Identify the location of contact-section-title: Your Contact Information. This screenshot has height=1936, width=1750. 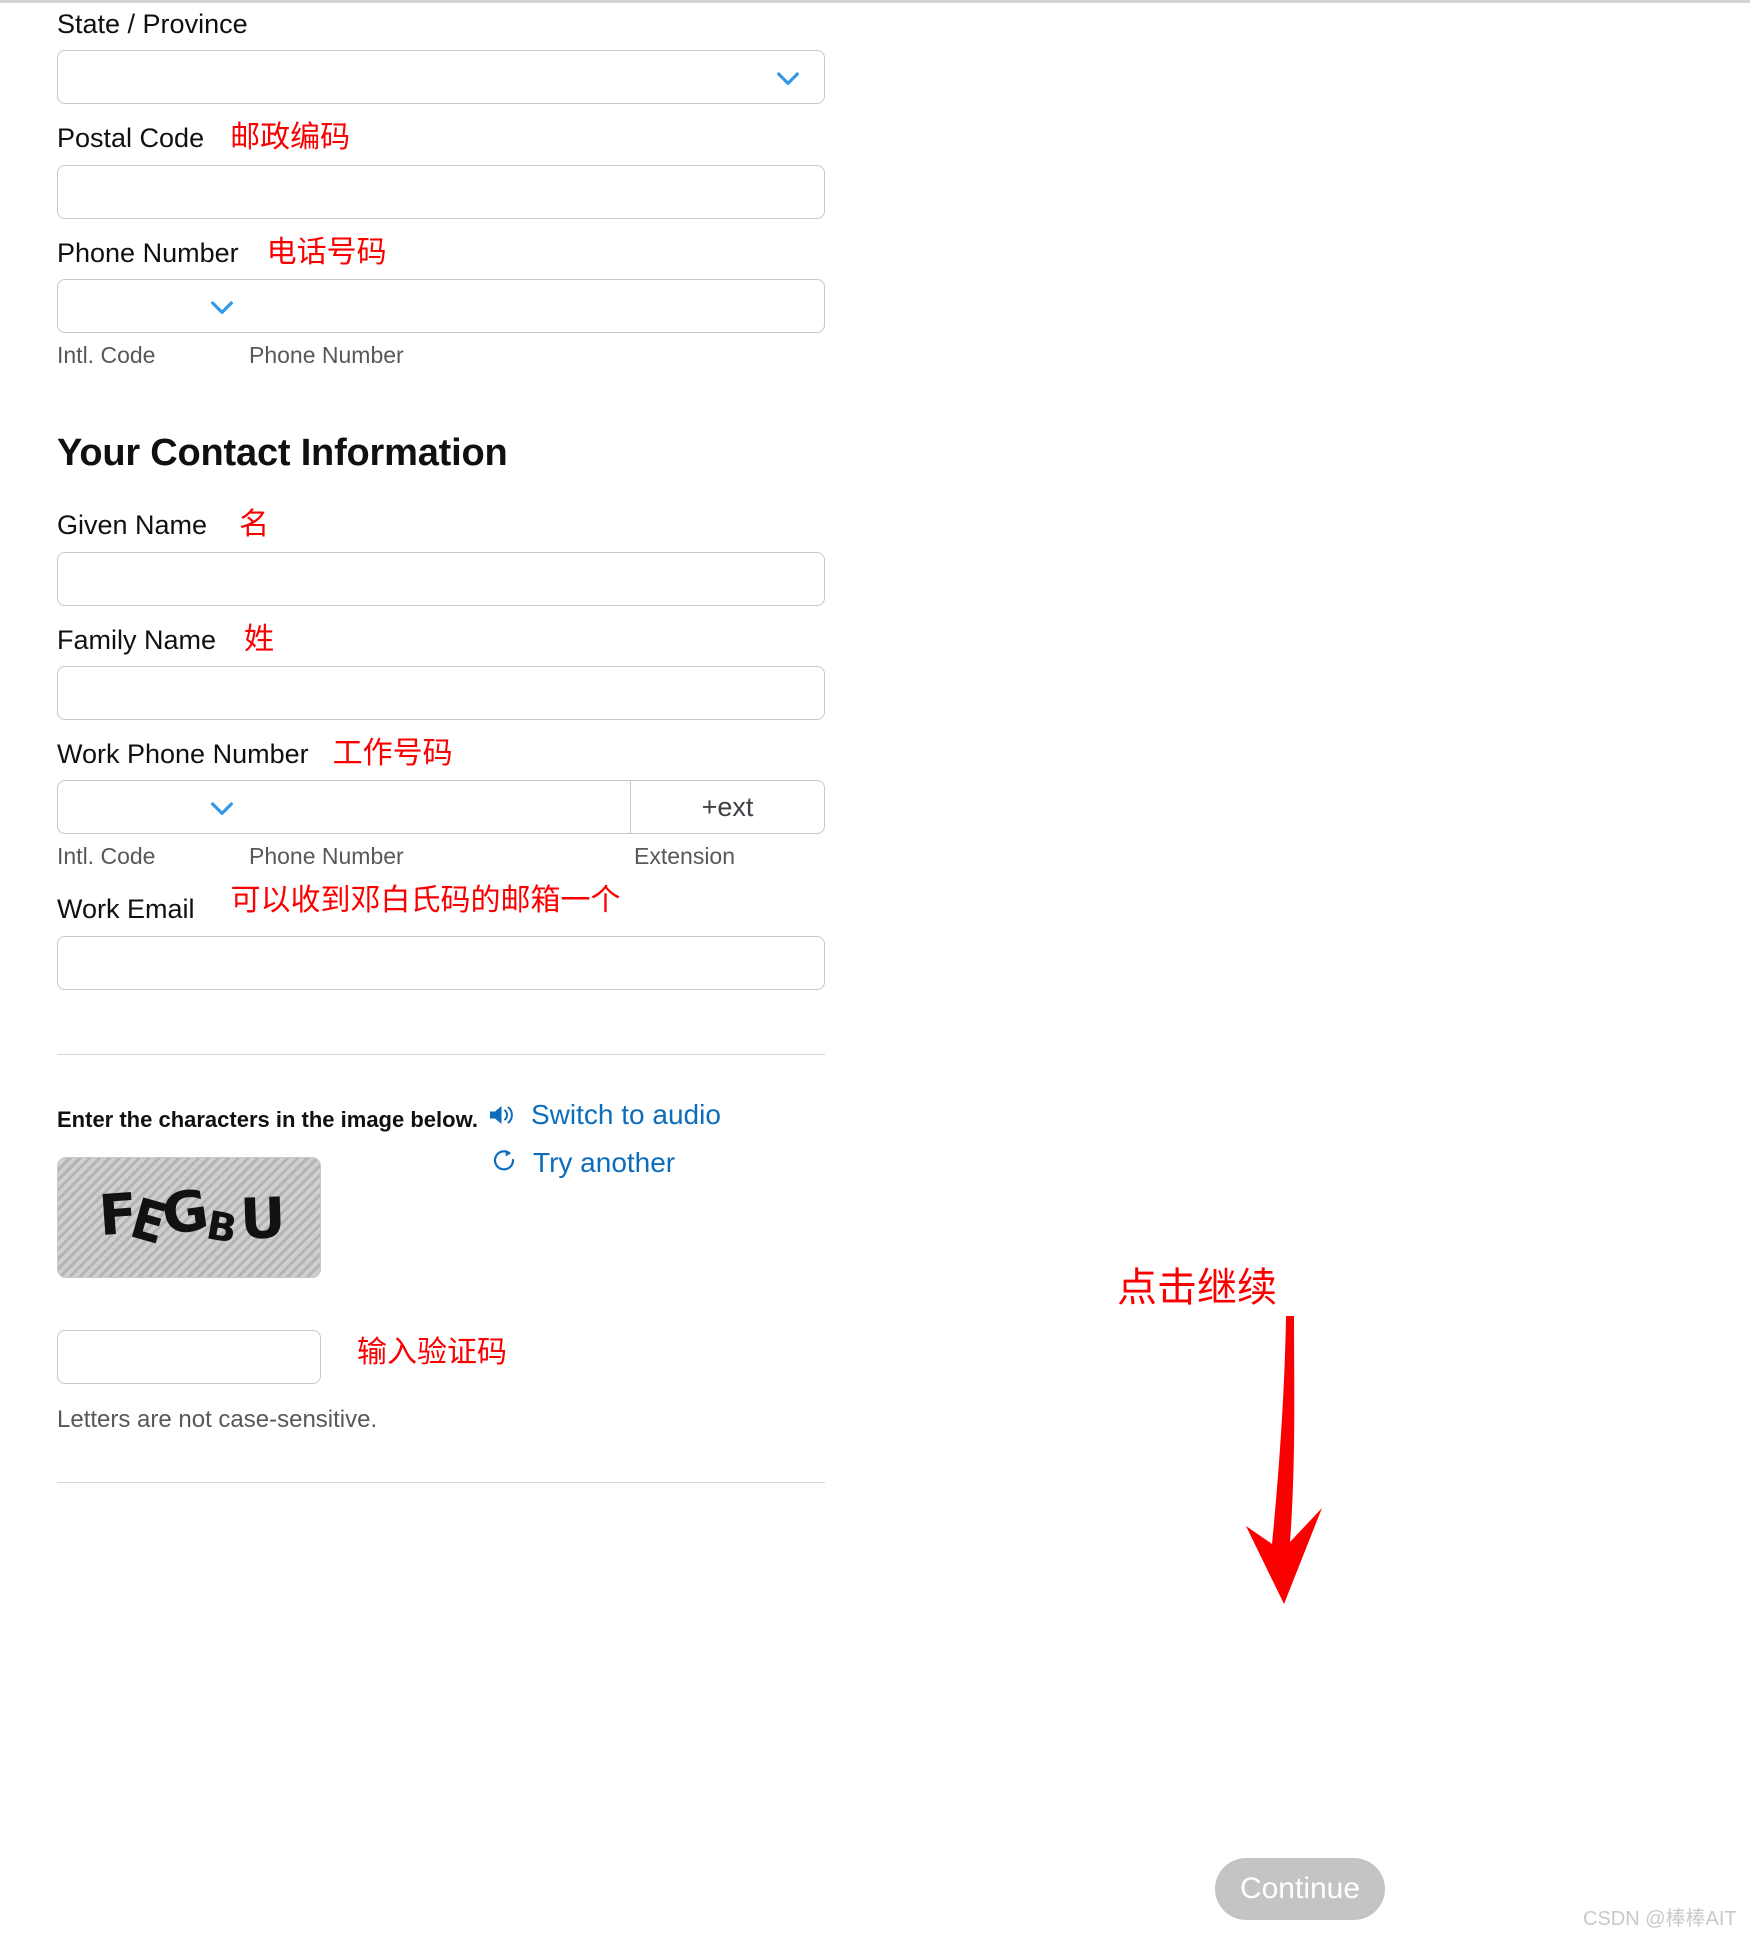
(282, 453).